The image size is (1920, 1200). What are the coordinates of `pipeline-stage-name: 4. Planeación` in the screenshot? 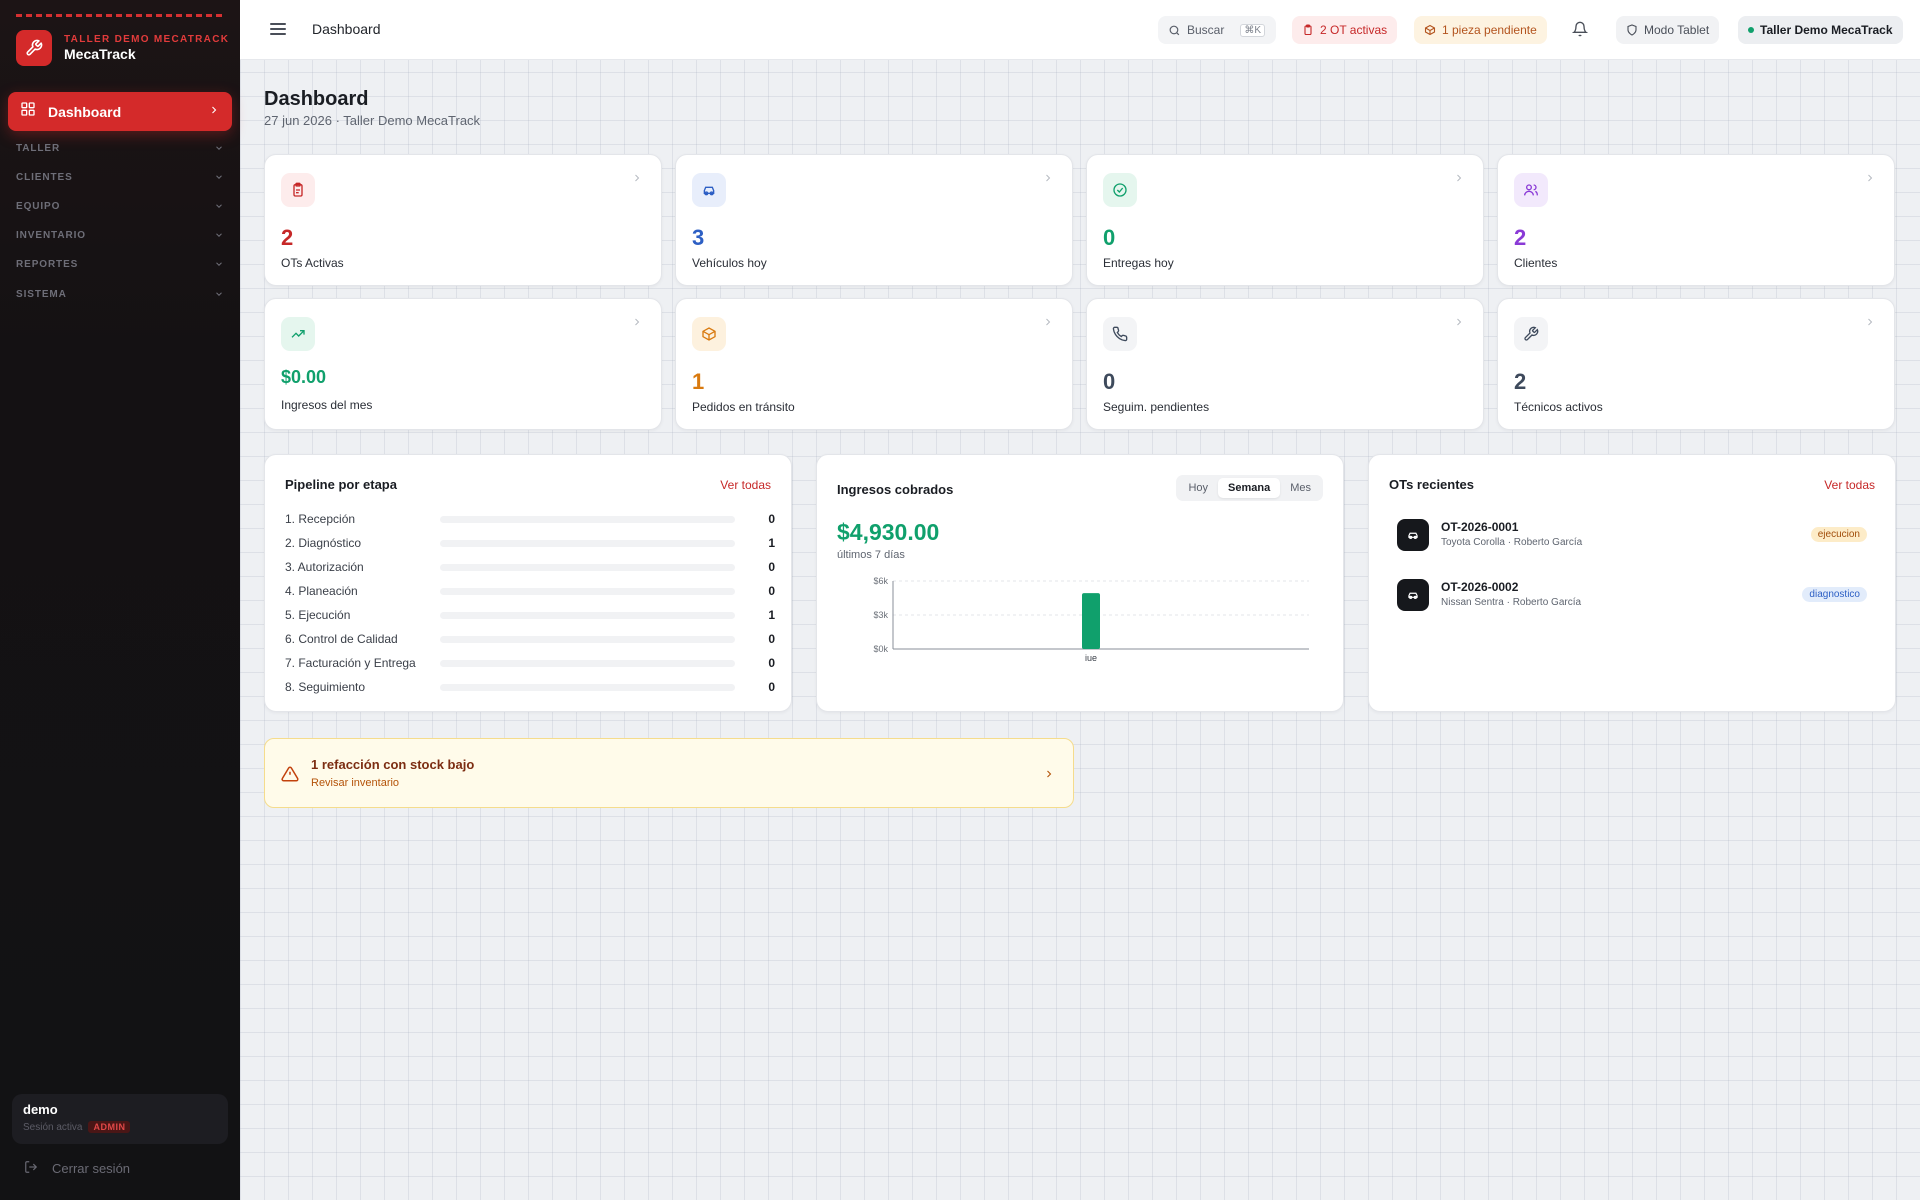 It's located at (321, 591).